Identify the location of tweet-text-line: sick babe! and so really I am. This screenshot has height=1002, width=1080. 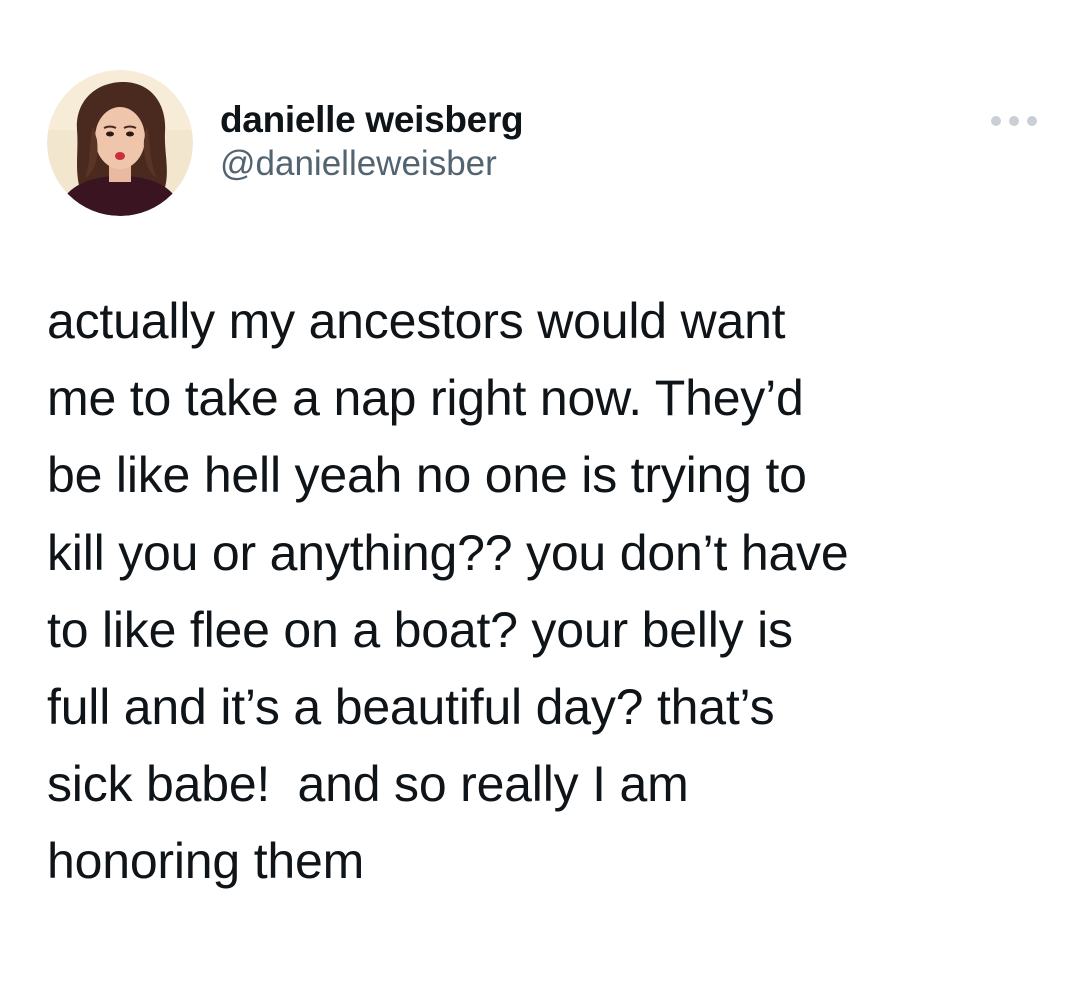
(368, 784).